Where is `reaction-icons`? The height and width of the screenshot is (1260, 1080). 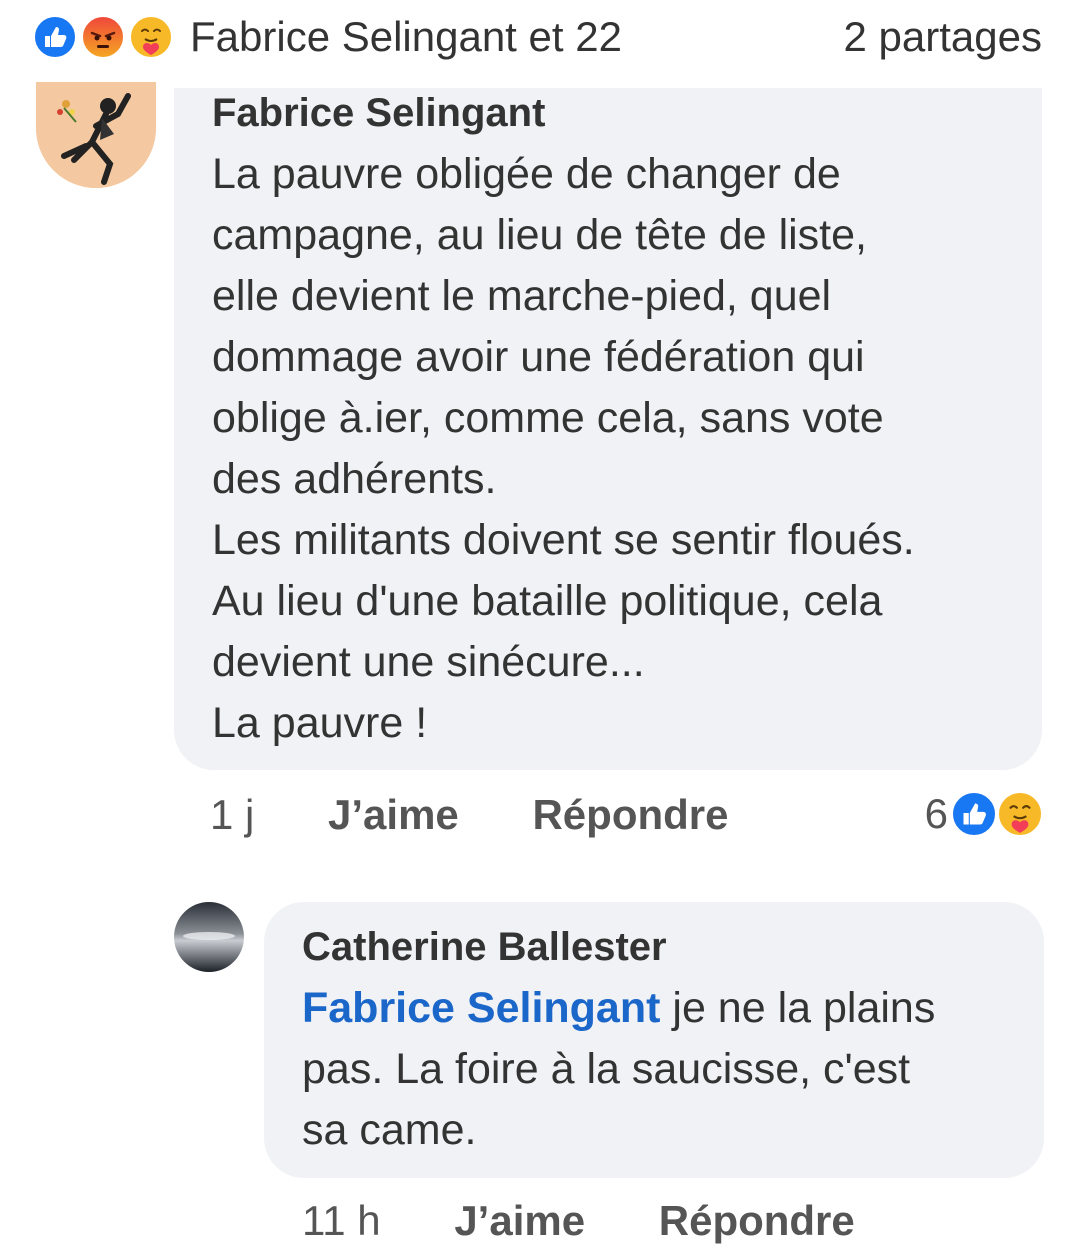
reaction-icons is located at coordinates (107, 37).